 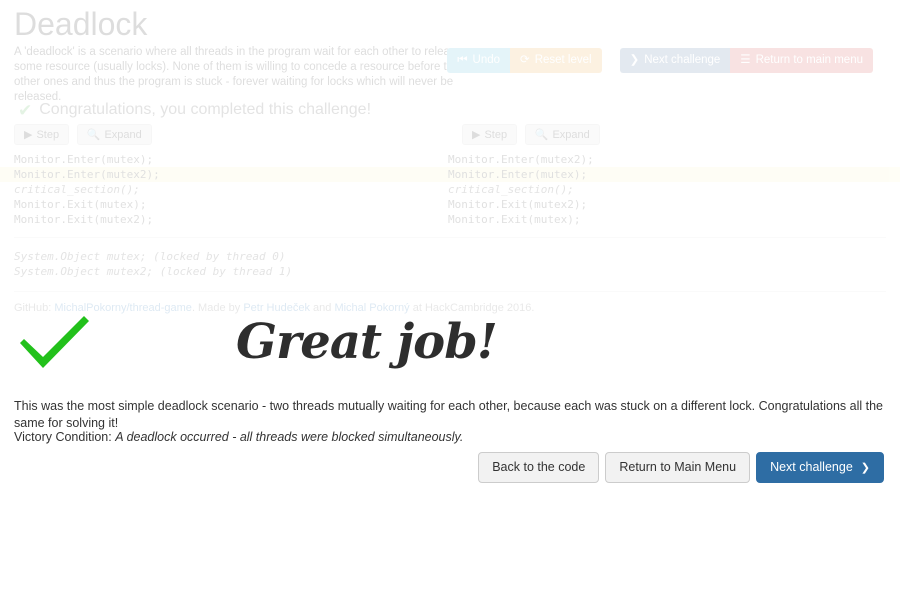 I want to click on undo-button-label: Undo, so click(x=486, y=60).